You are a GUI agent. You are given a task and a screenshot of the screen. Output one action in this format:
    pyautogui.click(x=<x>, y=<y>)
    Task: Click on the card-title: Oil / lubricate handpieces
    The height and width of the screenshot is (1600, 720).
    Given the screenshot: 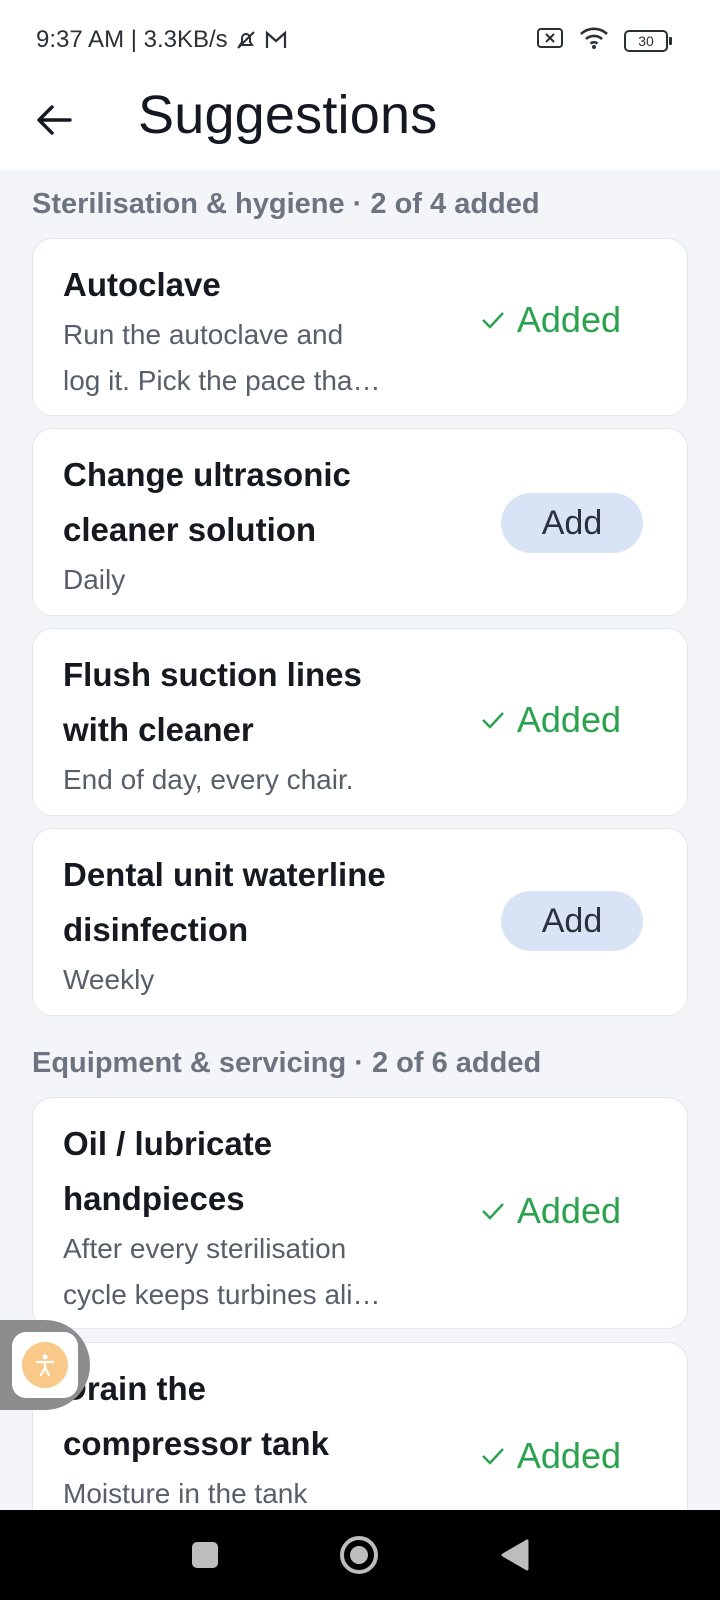 What is the action you would take?
    pyautogui.click(x=168, y=1171)
    